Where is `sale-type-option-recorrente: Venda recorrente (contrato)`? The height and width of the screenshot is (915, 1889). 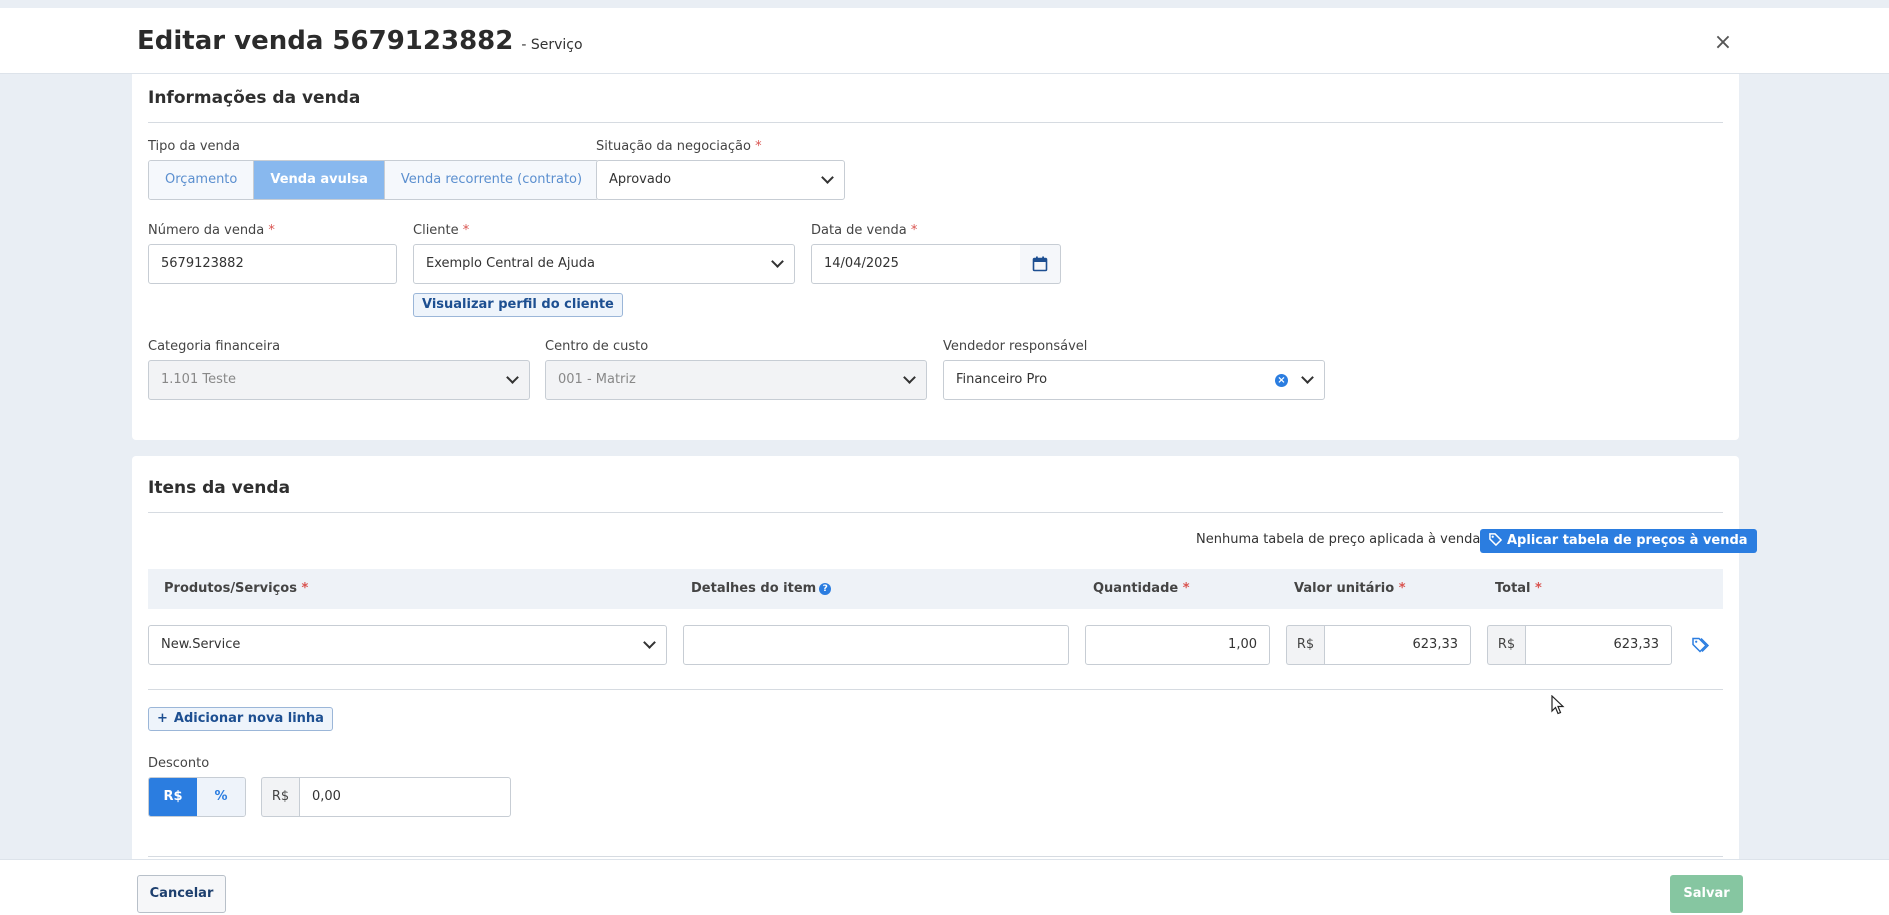 sale-type-option-recorrente: Venda recorrente (contrato) is located at coordinates (491, 180).